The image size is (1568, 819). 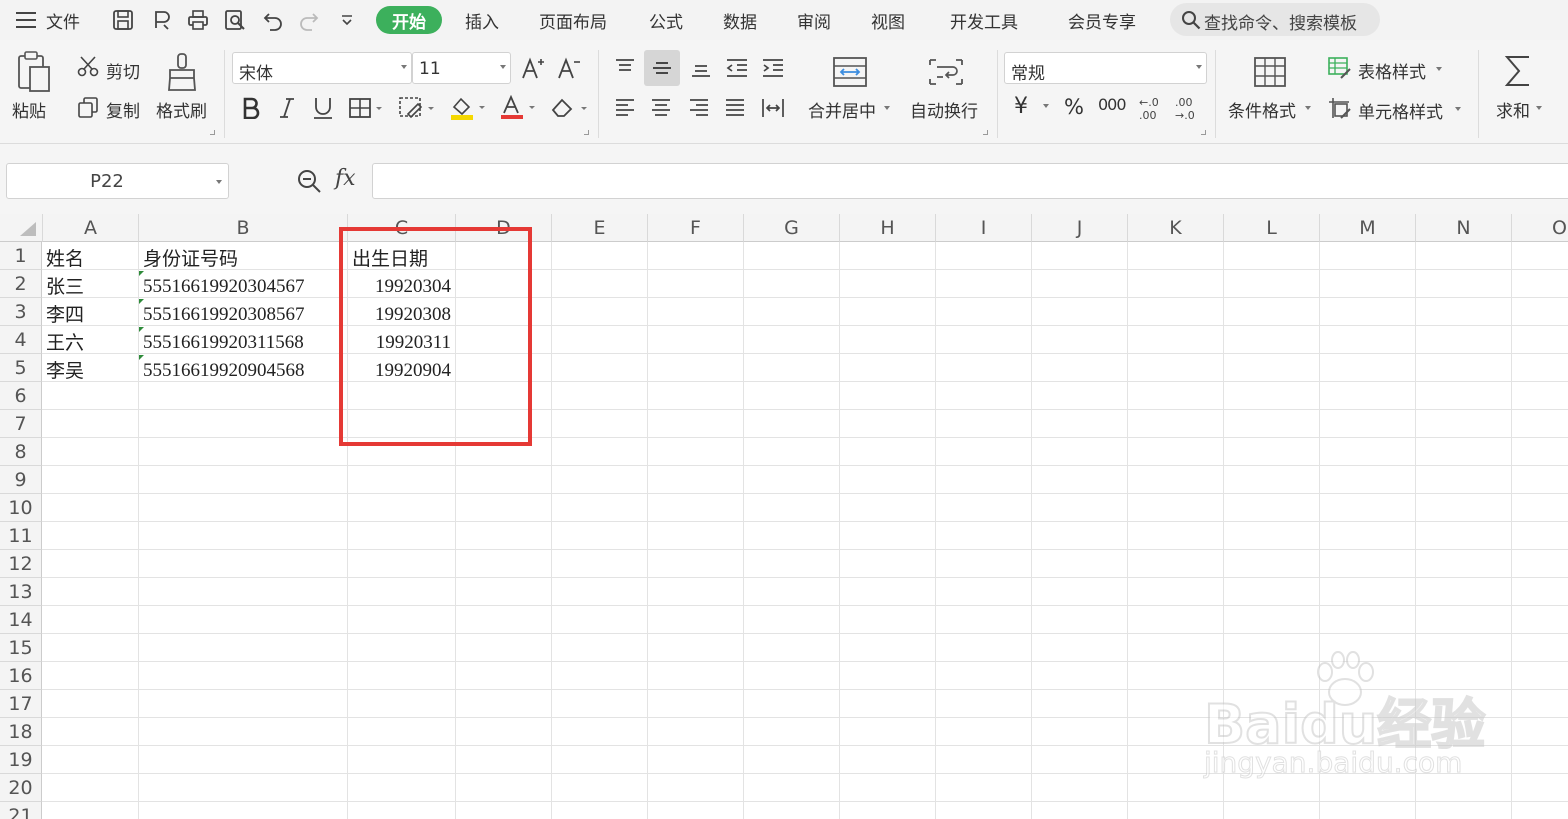 I want to click on font-group-launcher, so click(x=586, y=132).